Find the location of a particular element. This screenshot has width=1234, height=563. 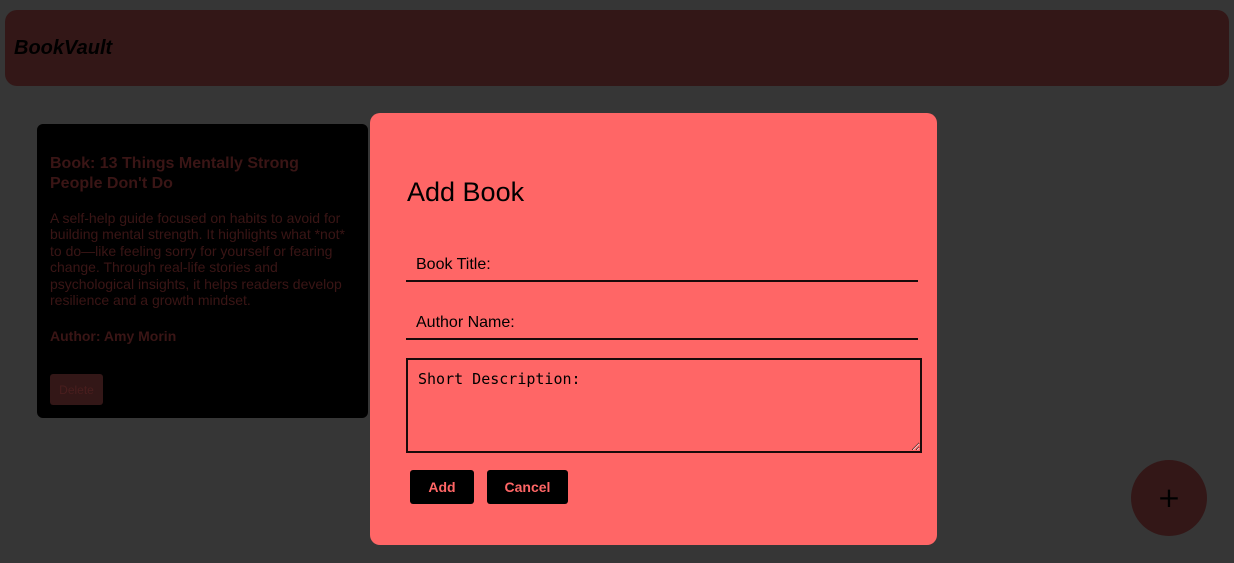

delete-button: Delete is located at coordinates (76, 389).